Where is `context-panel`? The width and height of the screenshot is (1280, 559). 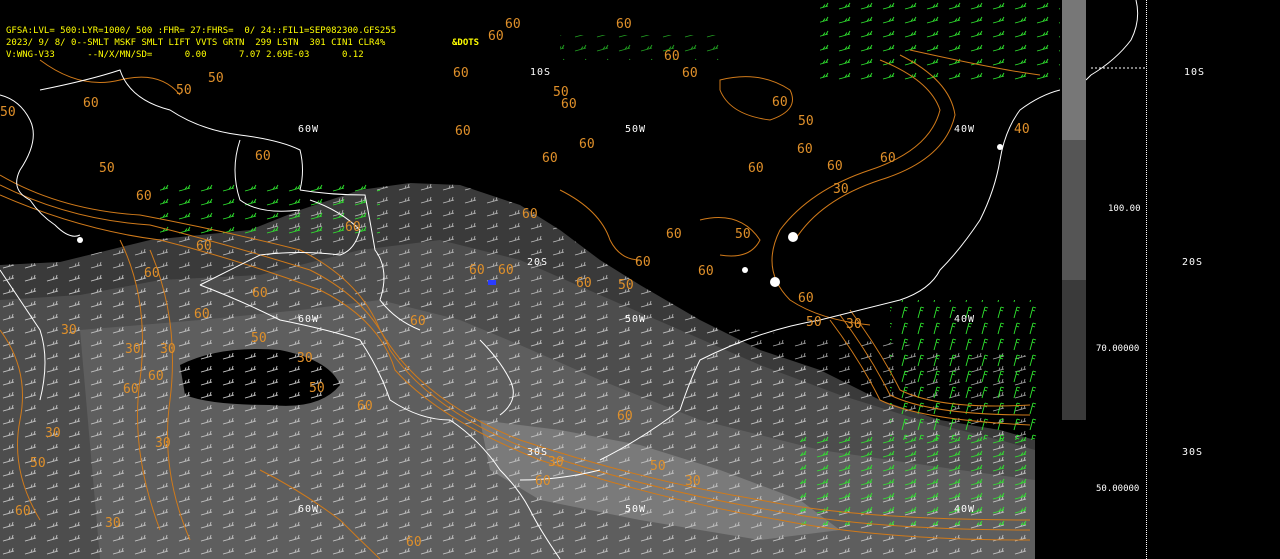
context-panel is located at coordinates (1116, 40).